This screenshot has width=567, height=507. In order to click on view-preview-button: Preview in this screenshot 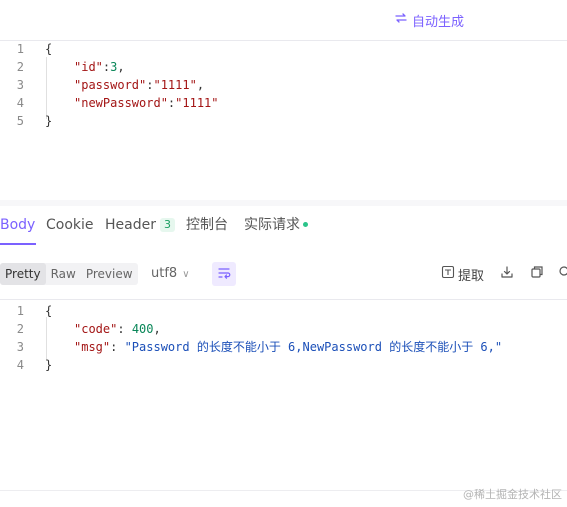, I will do `click(109, 274)`.